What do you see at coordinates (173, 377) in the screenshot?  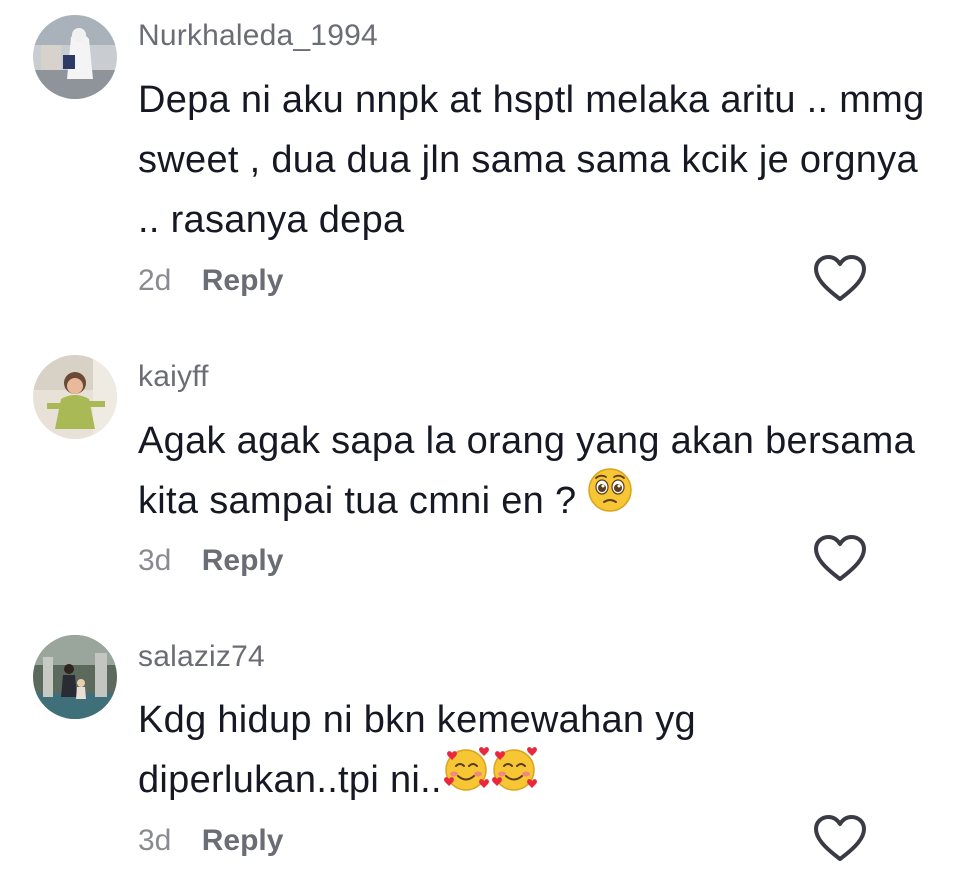 I see `username: kaiyff` at bounding box center [173, 377].